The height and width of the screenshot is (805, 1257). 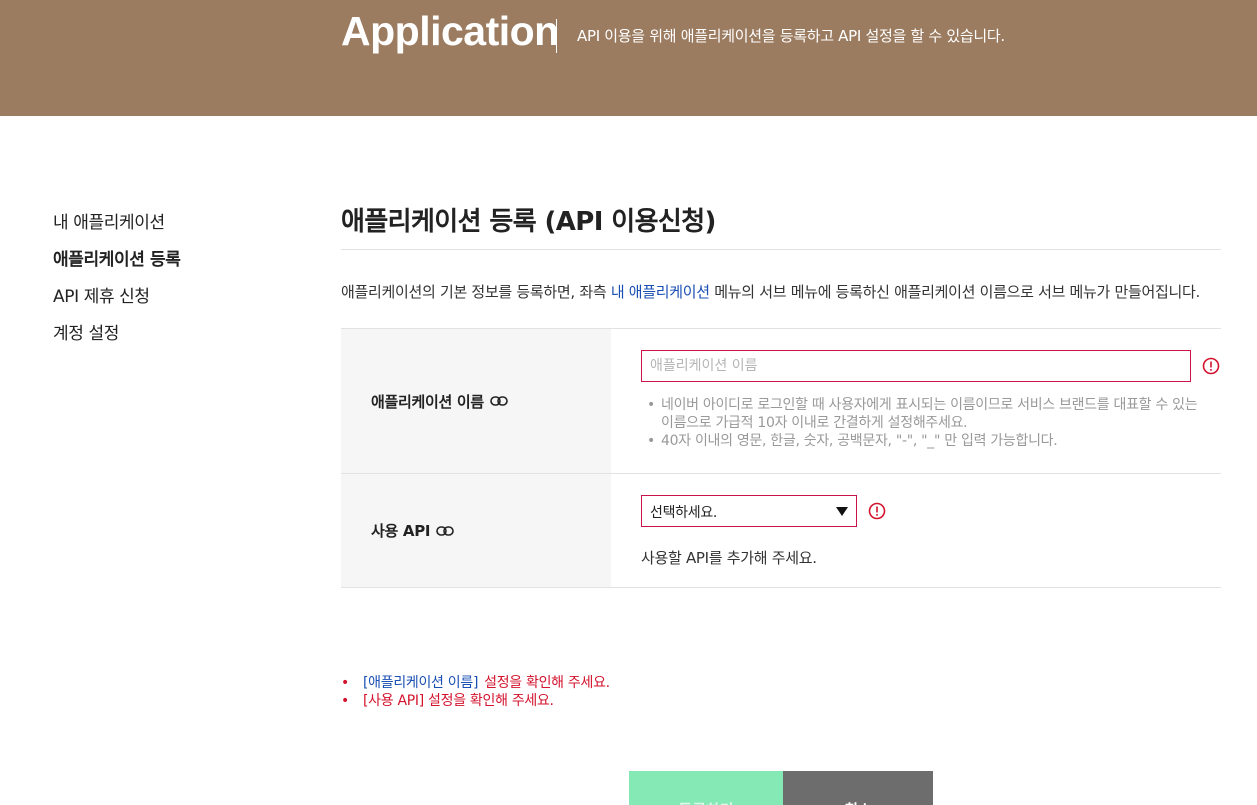 I want to click on api-select: 선택하세요., so click(x=749, y=511).